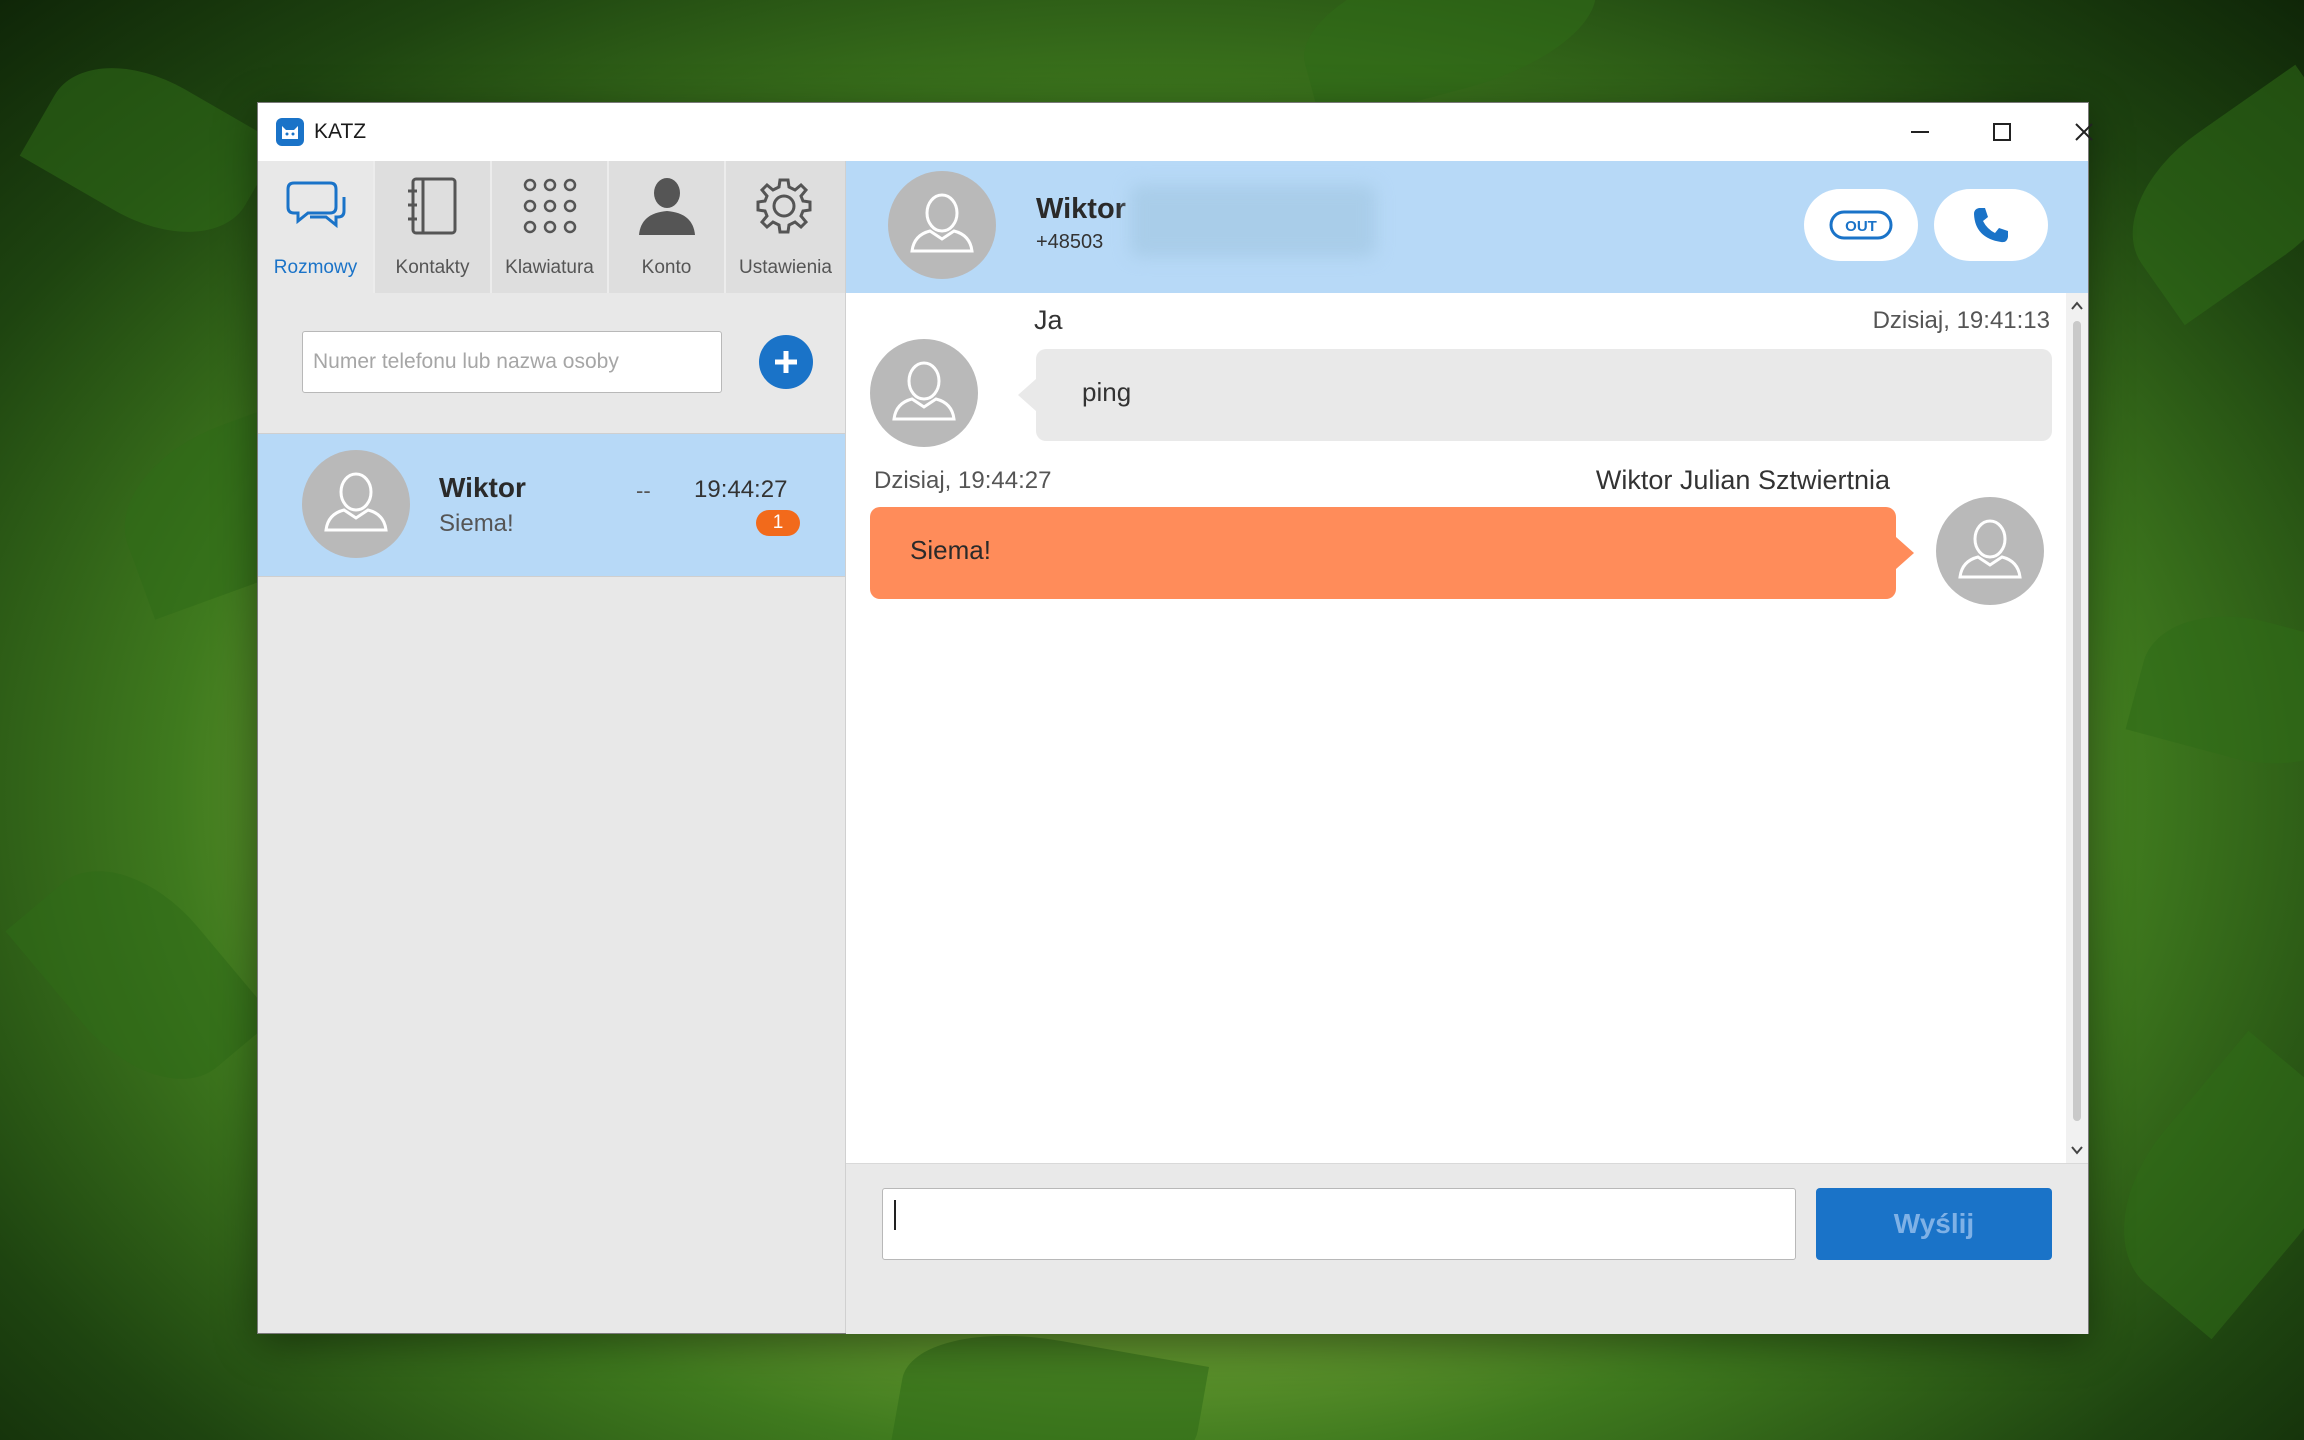 The image size is (2304, 1440). I want to click on tab-label: Konto, so click(666, 267).